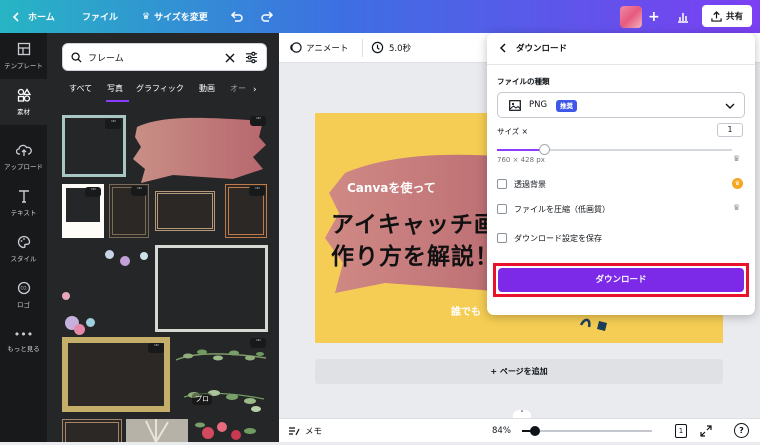  What do you see at coordinates (362, 48) in the screenshot?
I see `toolbar-divider` at bounding box center [362, 48].